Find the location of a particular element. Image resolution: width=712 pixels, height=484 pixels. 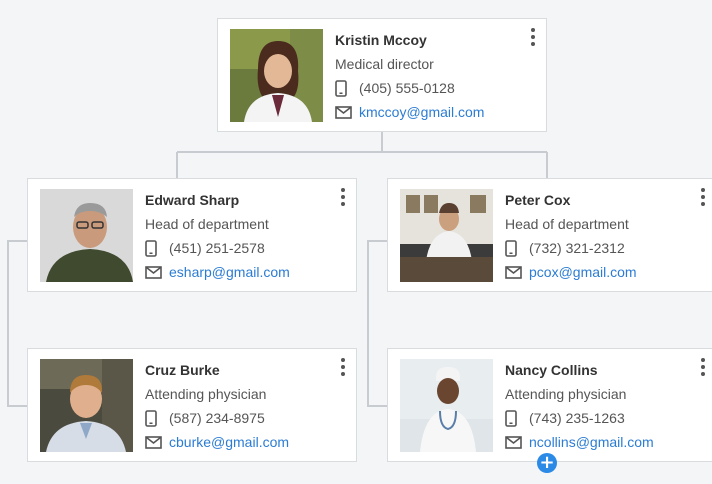

email-link: kmccoy@gmail.com is located at coordinates (421, 112).